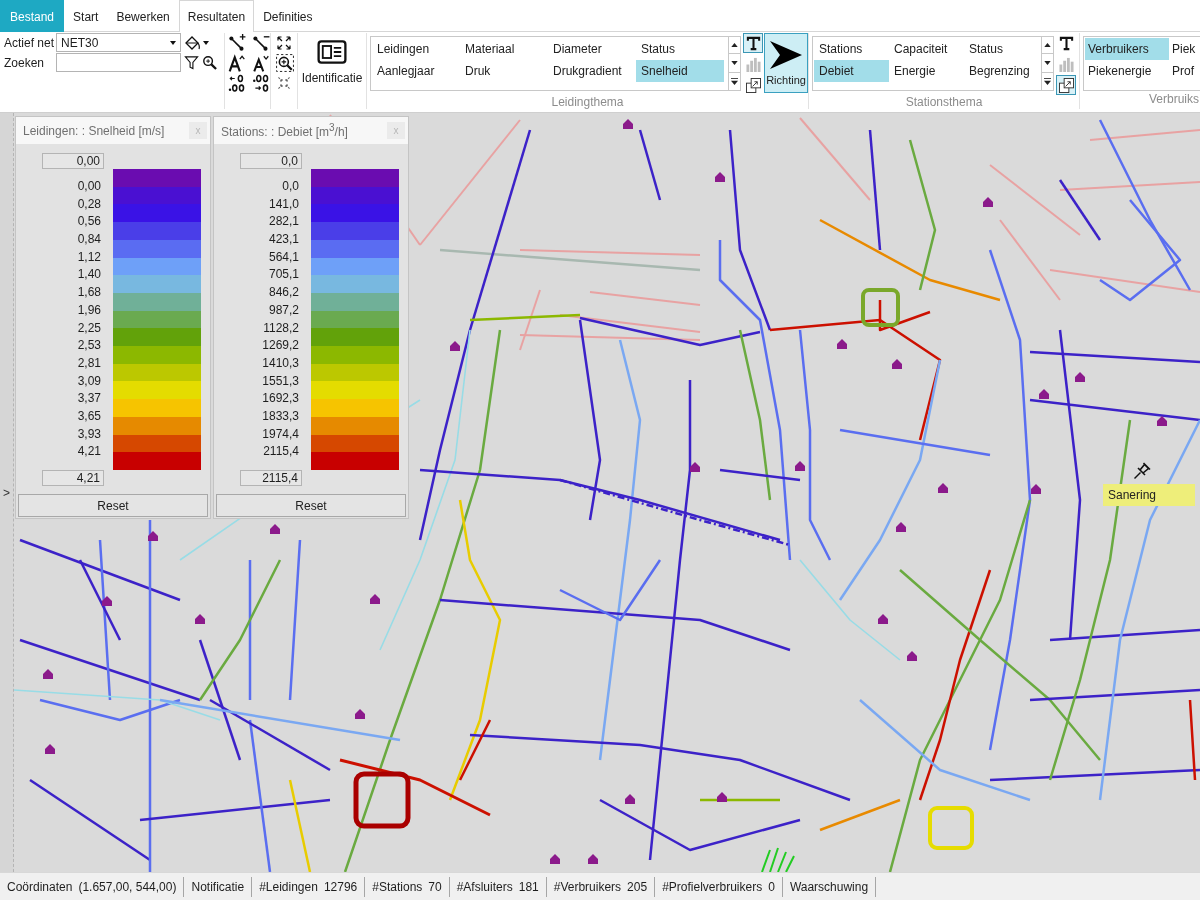  Describe the element at coordinates (734, 81) in the screenshot. I see `more-caret-icon` at that location.